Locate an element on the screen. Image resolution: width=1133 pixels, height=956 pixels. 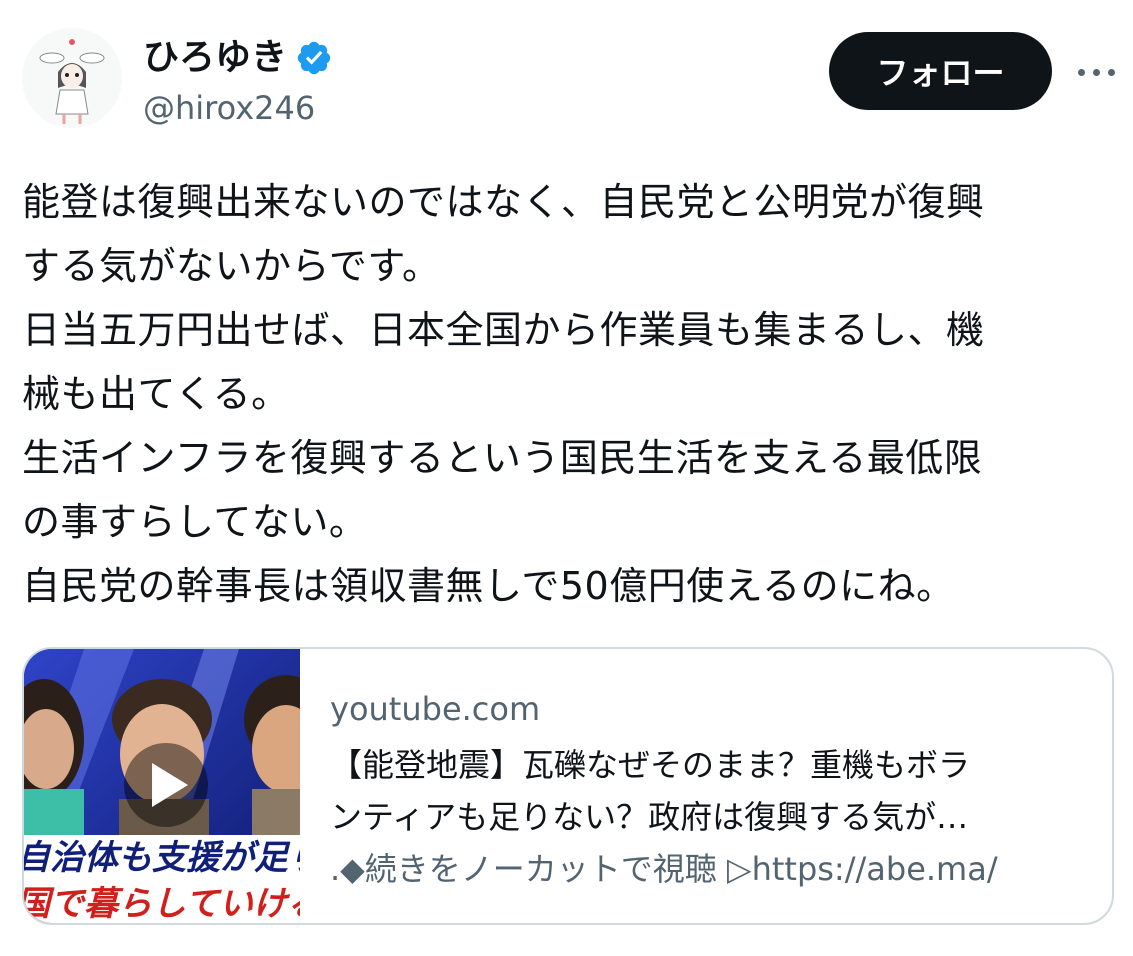
video-thumbnail: 自治体も支援が足りな 国で暮らしていけるの is located at coordinates (162, 786).